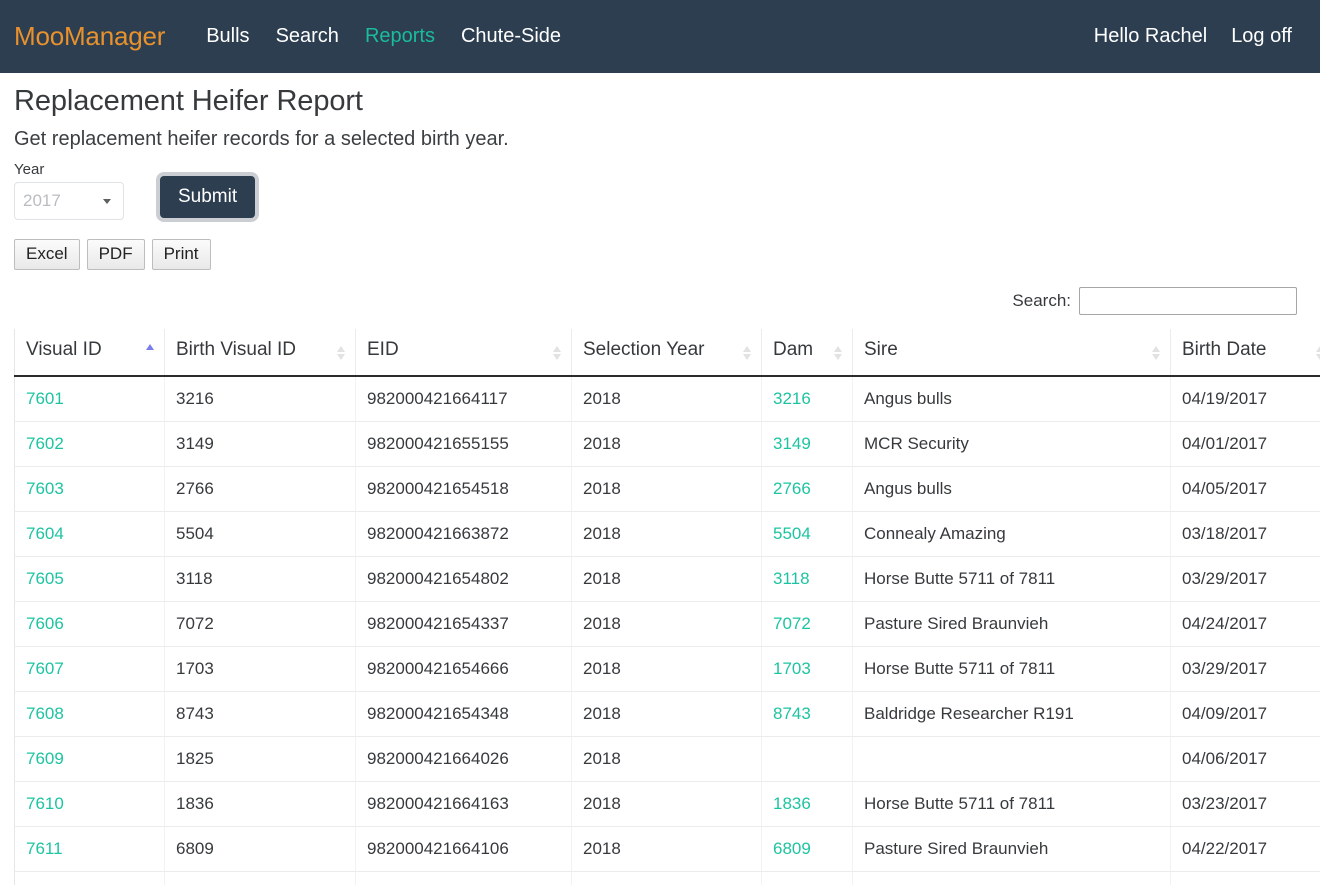 This screenshot has height=885, width=1320. What do you see at coordinates (792, 803) in the screenshot?
I see `dam-link: 1836` at bounding box center [792, 803].